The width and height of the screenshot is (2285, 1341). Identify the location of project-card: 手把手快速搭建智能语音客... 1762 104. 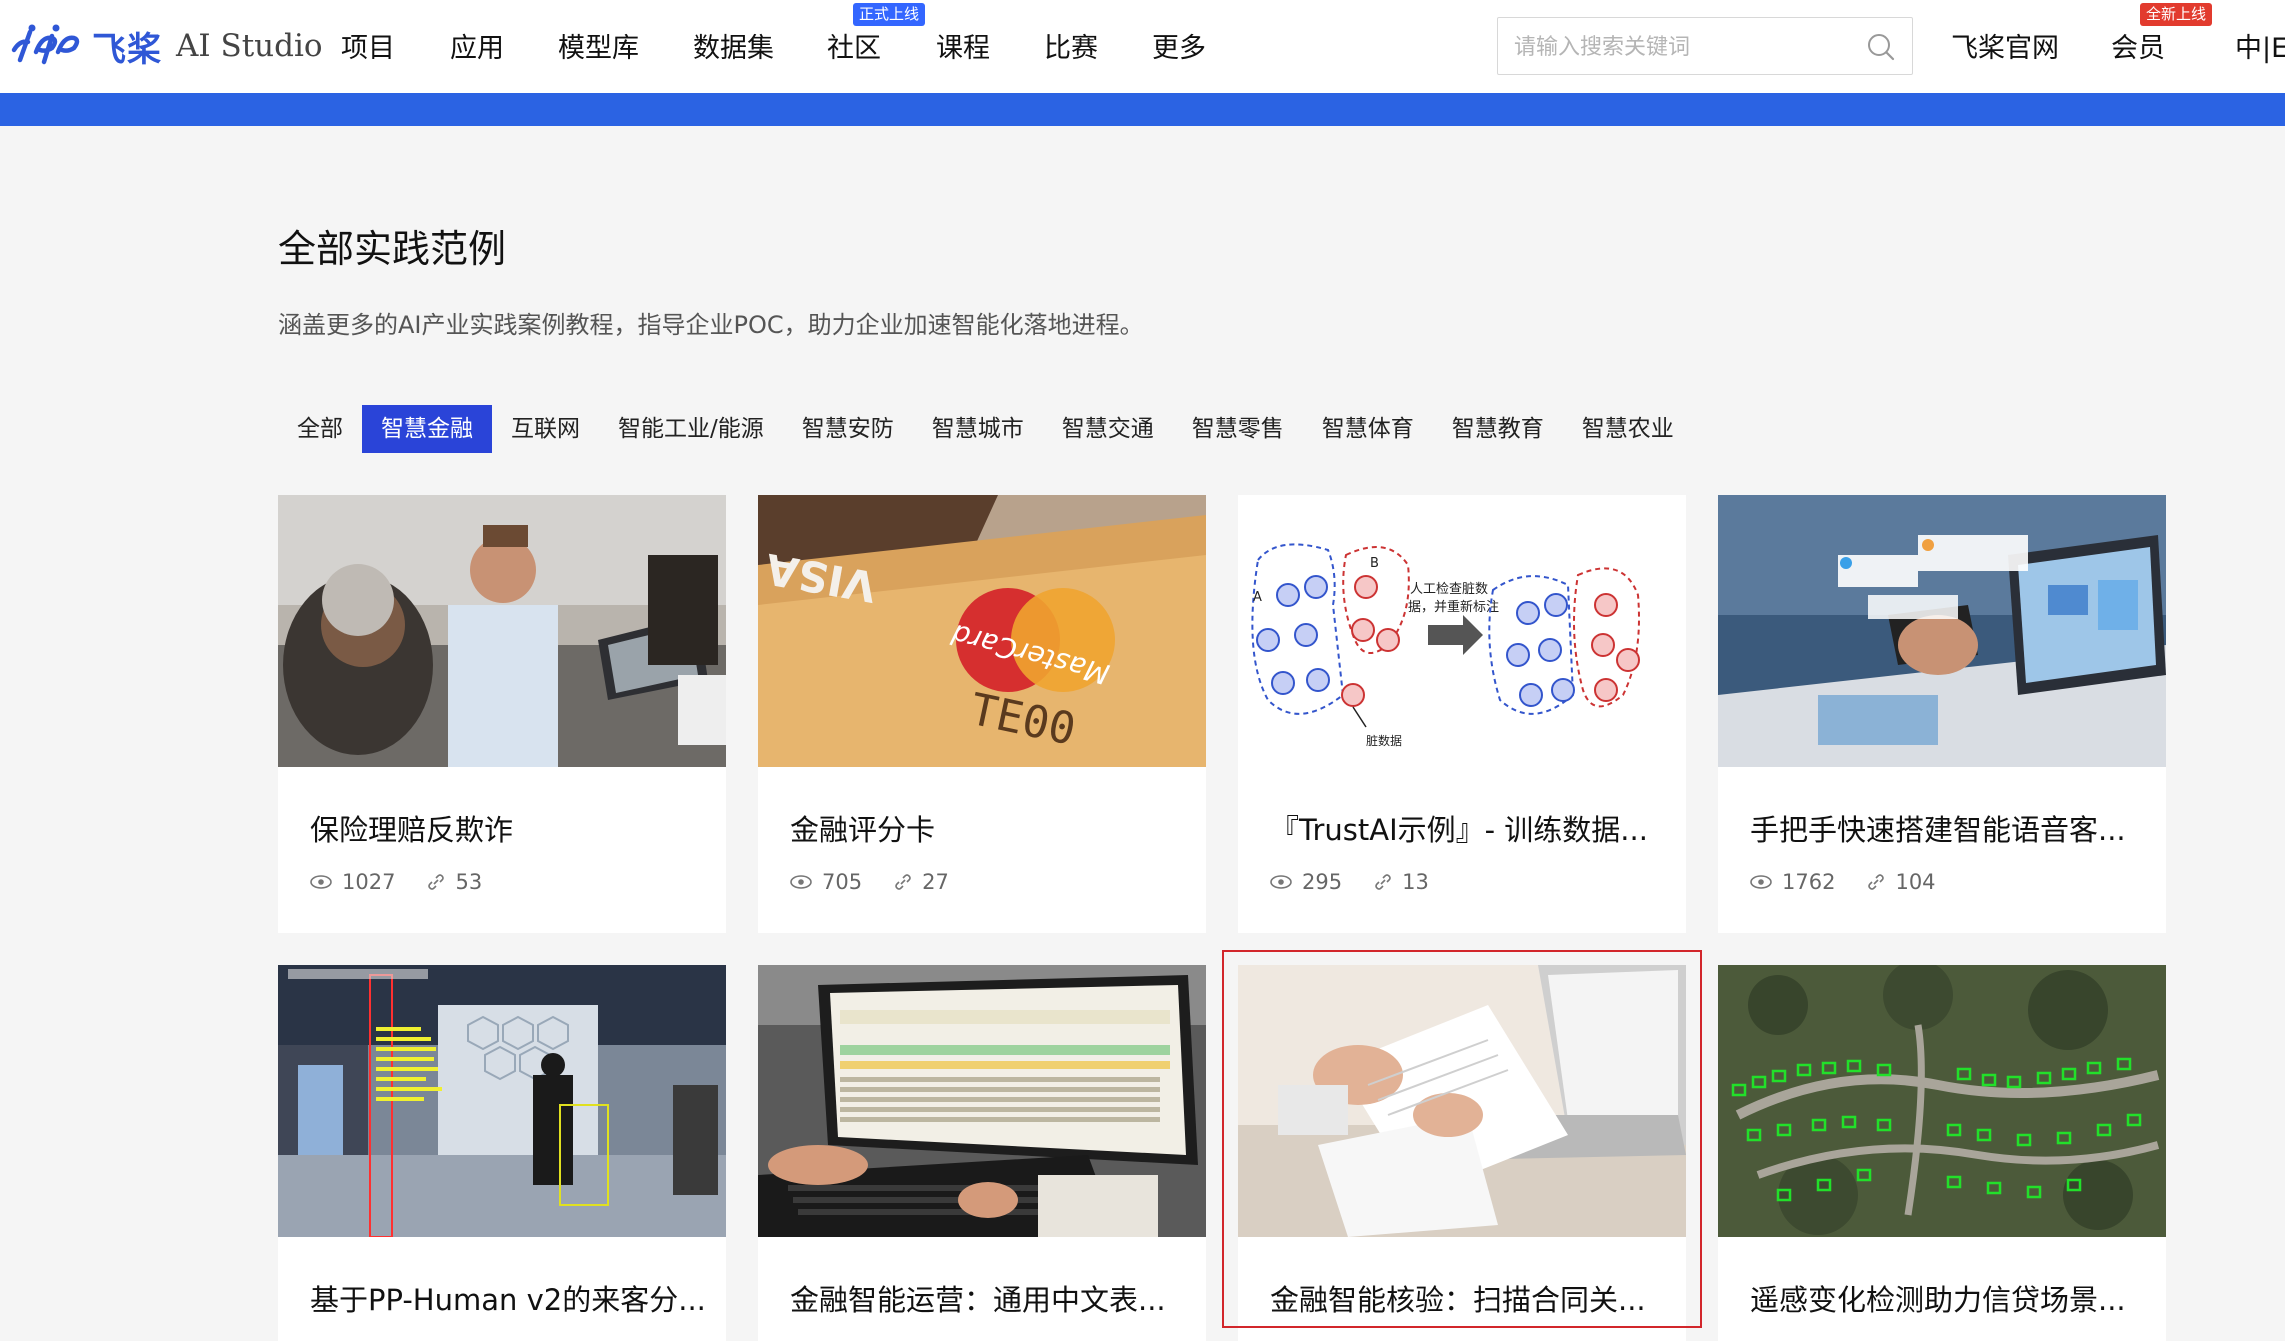
(1942, 714).